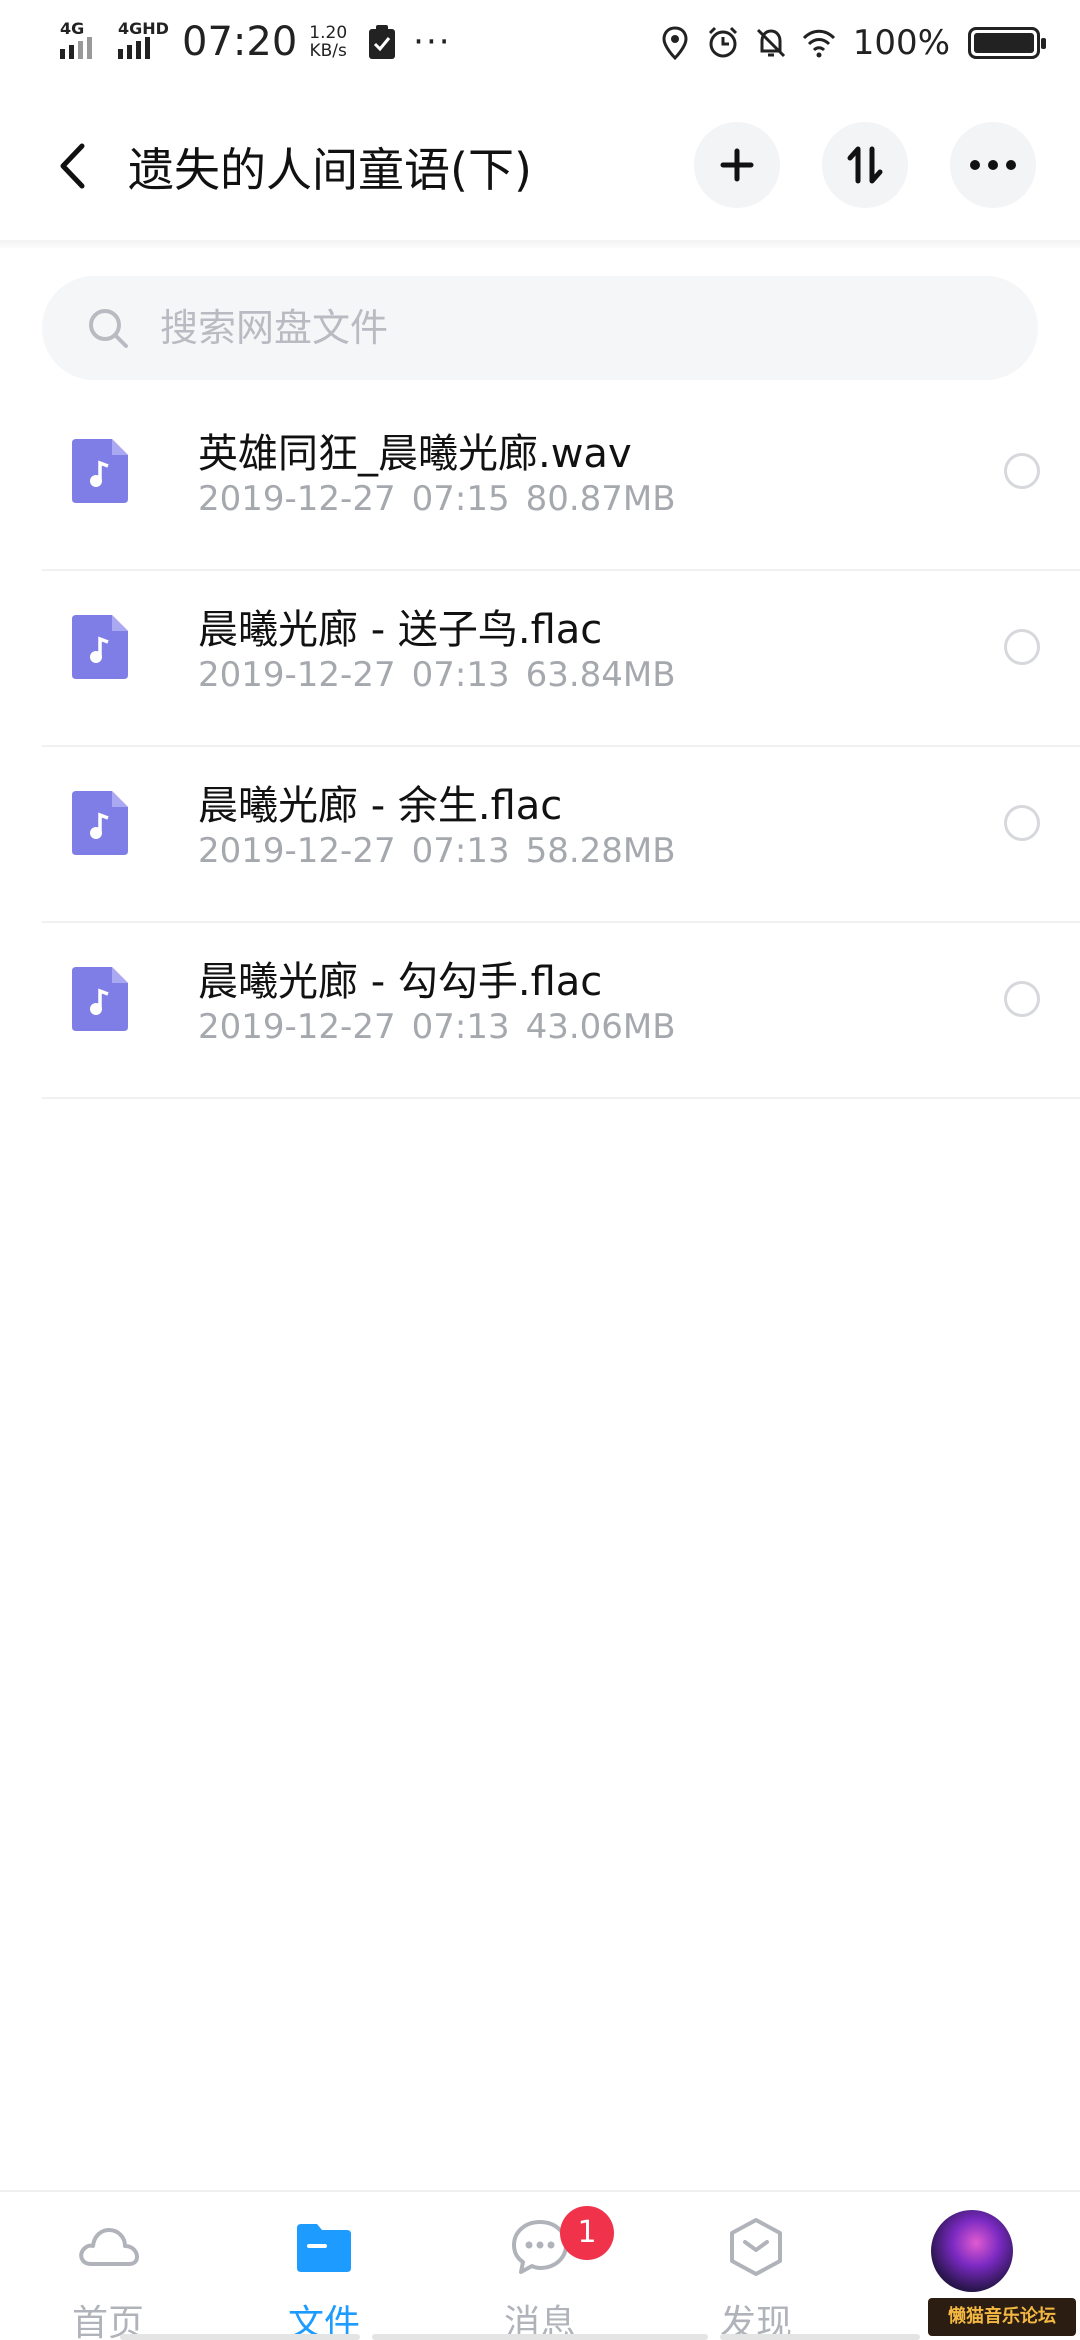 The width and height of the screenshot is (1080, 2340). I want to click on network-speed: 1.20 KB/s, so click(328, 42).